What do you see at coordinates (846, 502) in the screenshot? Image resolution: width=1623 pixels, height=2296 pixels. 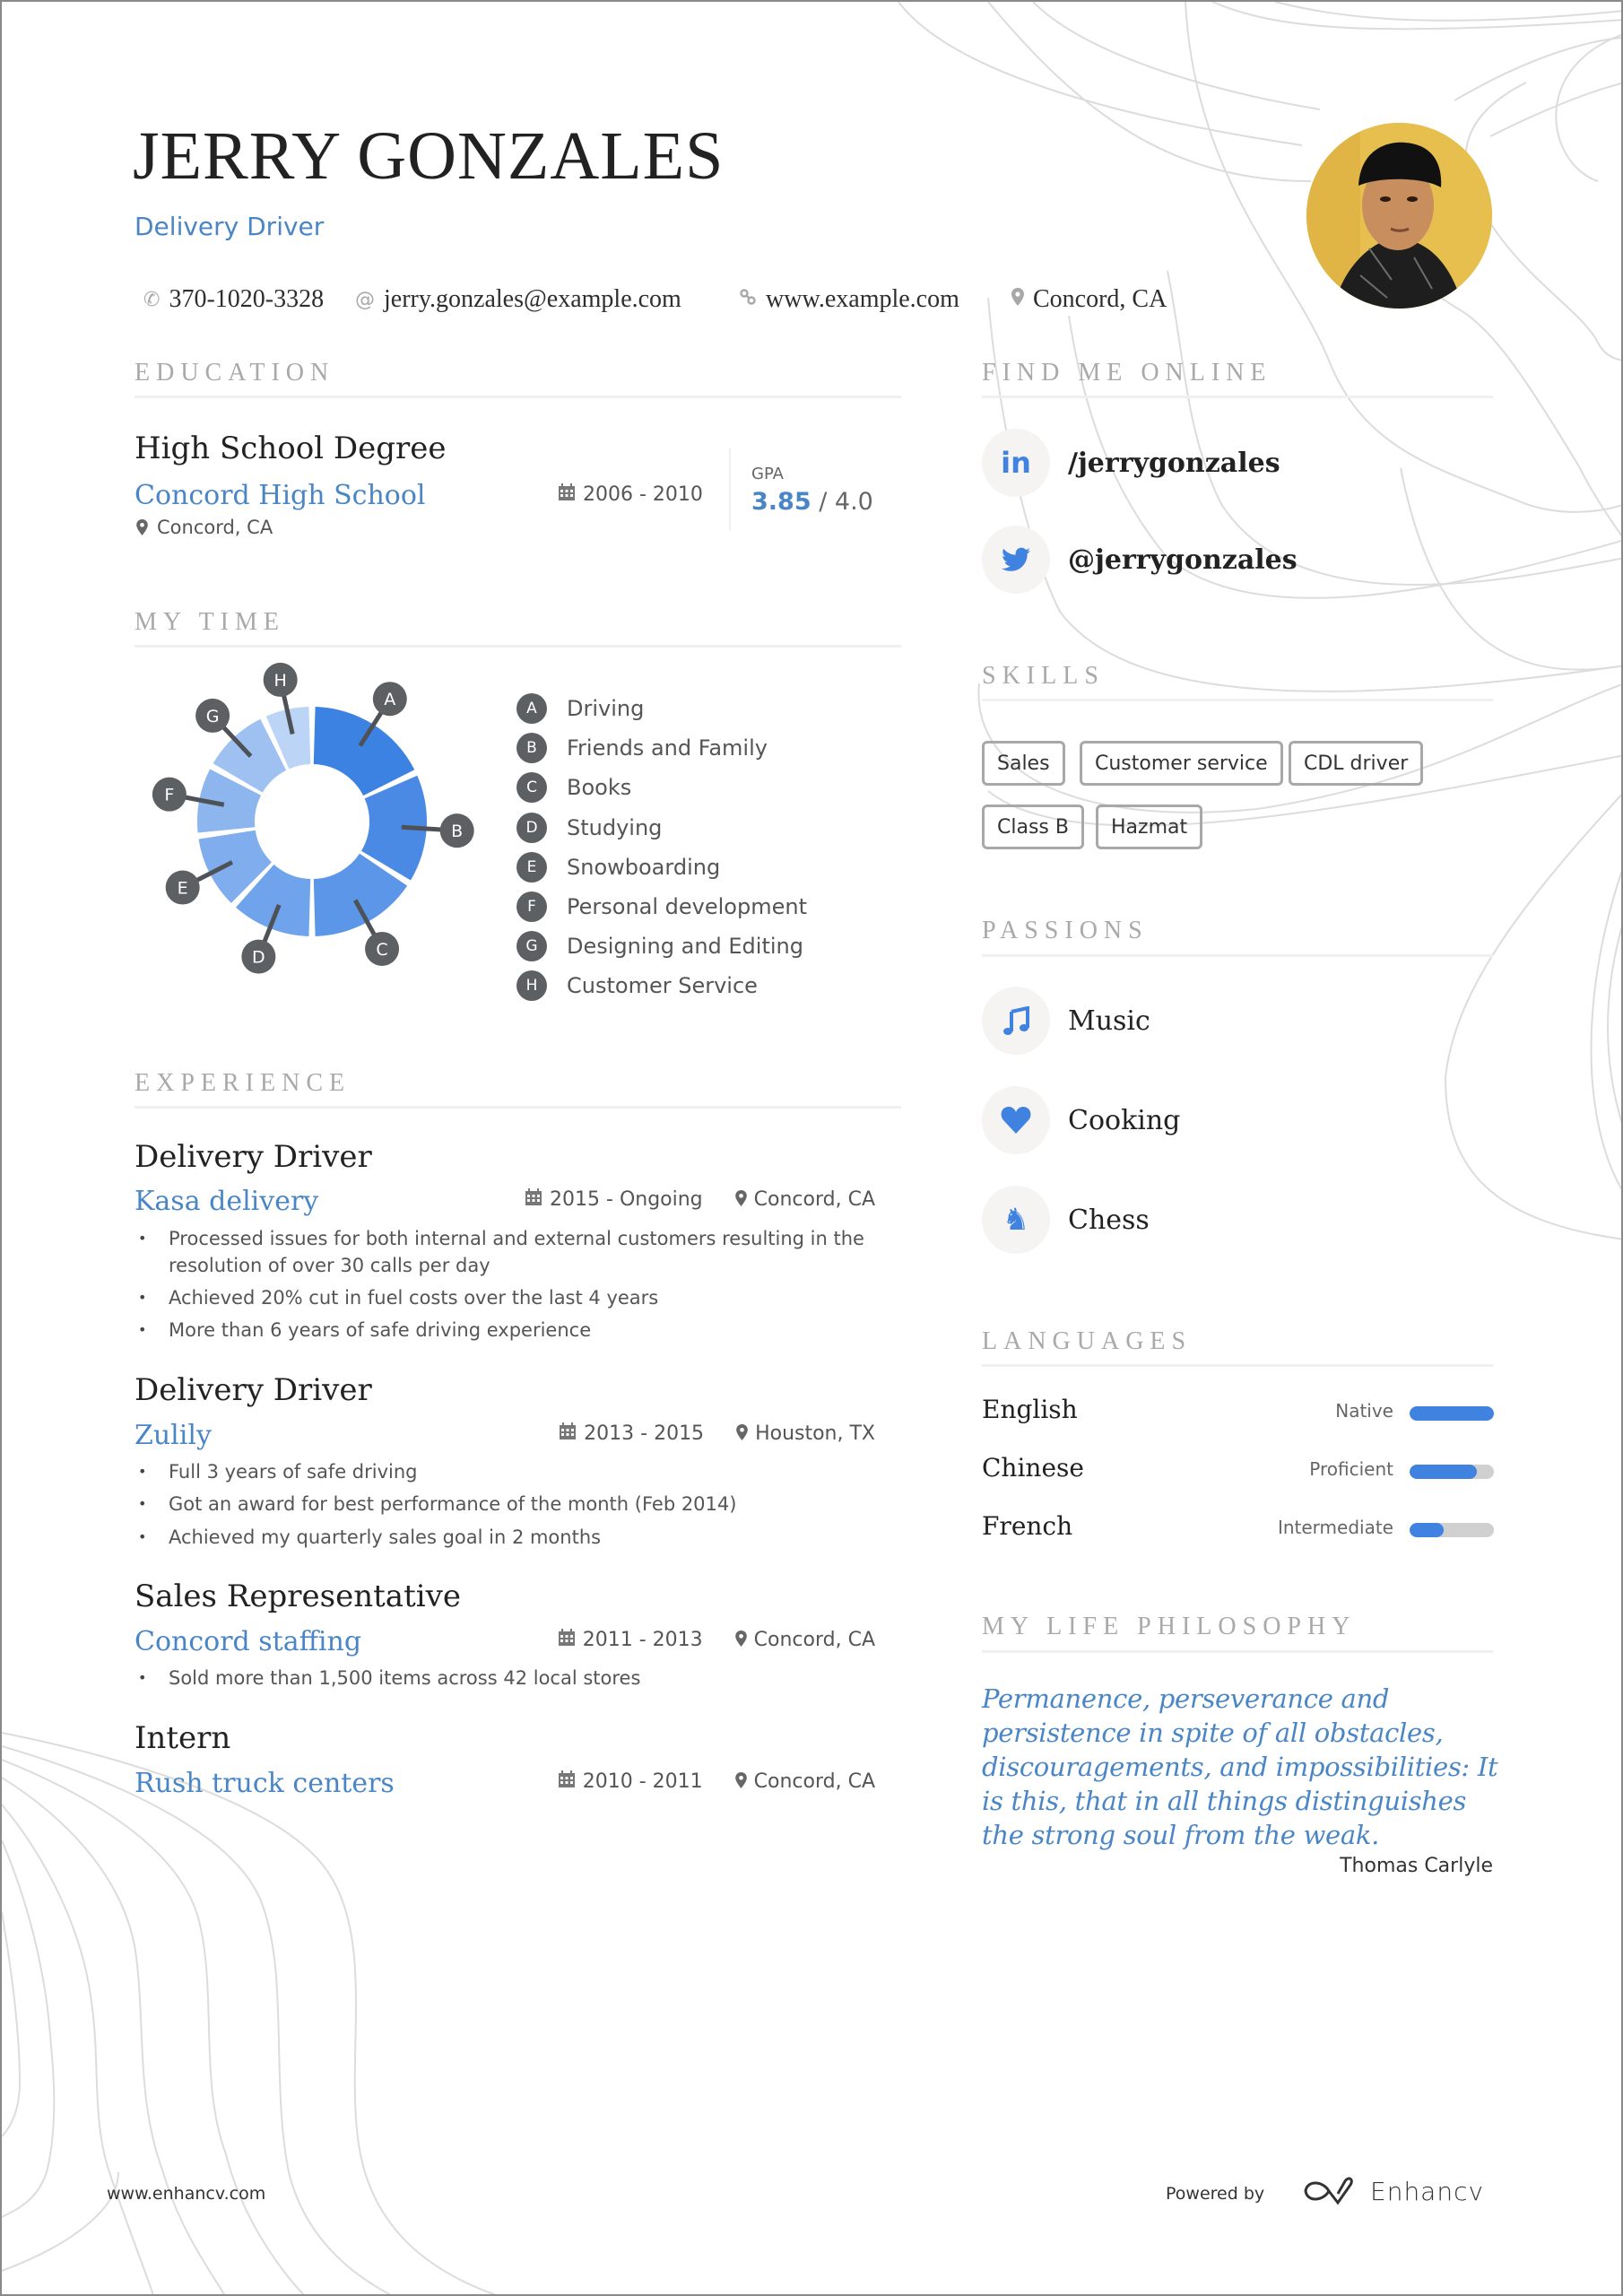 I see `gpa-max: / 4.0` at bounding box center [846, 502].